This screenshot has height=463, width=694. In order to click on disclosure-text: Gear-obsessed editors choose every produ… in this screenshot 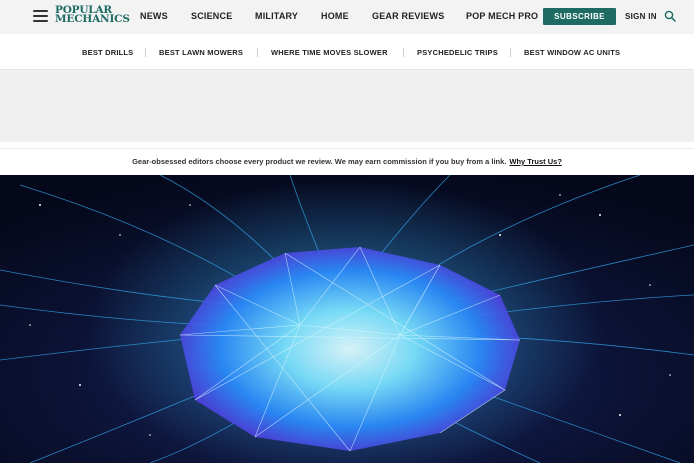, I will do `click(319, 161)`.